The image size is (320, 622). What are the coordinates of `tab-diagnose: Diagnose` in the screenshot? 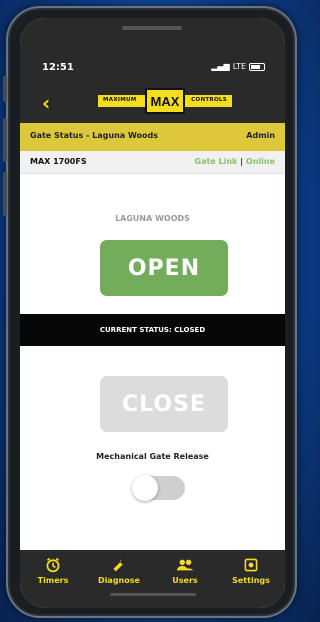 It's located at (119, 570).